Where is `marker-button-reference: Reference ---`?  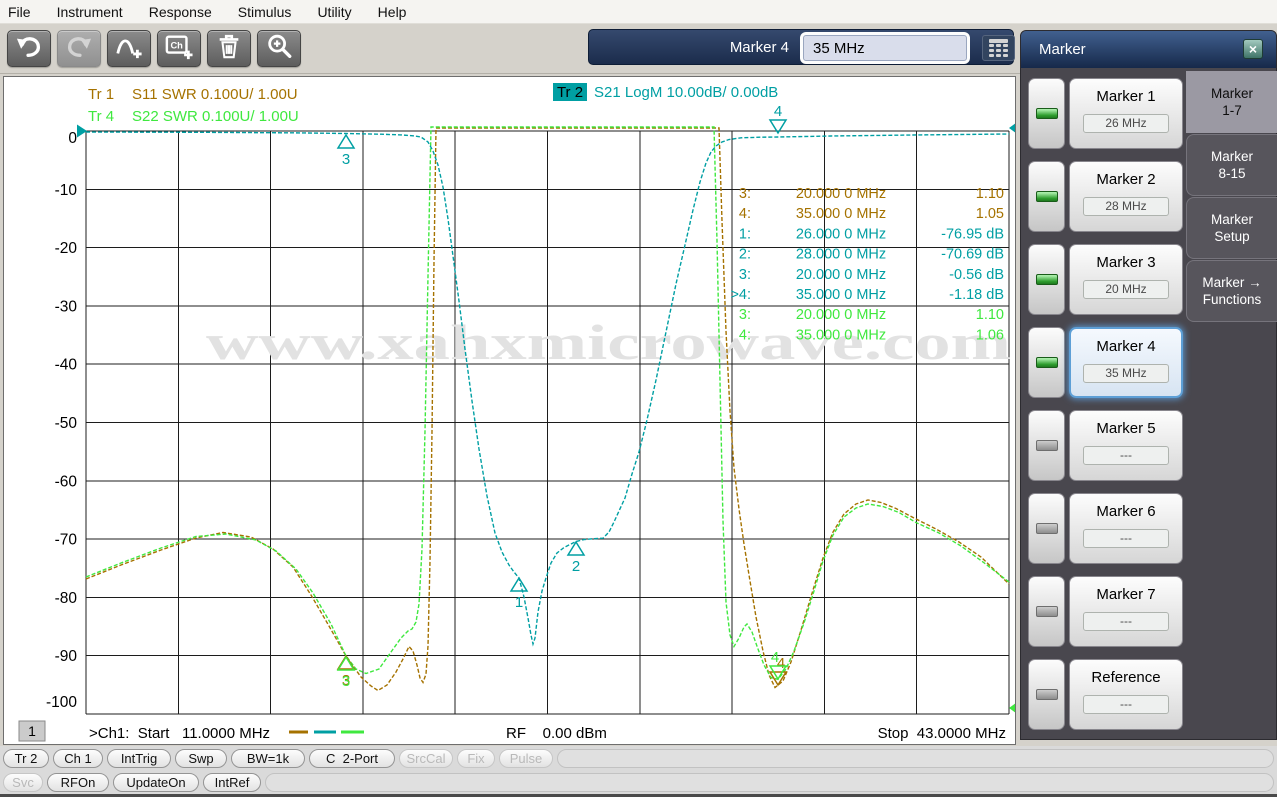 marker-button-reference: Reference --- is located at coordinates (1126, 694).